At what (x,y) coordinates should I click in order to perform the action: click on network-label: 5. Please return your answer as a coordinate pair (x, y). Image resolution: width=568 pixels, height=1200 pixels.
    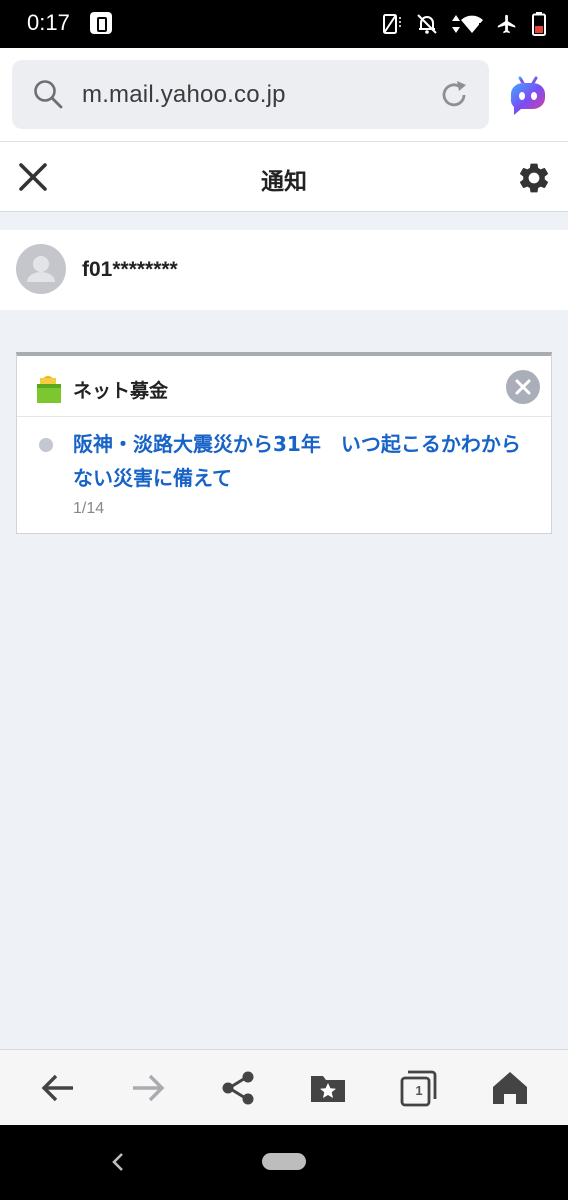
    Looking at the image, I should click on (481, 27).